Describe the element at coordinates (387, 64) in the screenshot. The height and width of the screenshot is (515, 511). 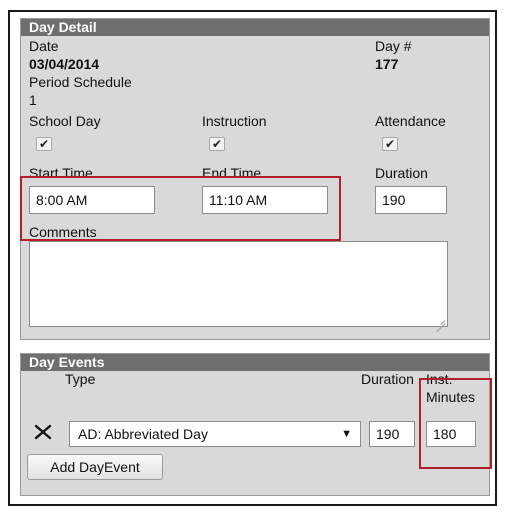
I see `day-number-value: 177` at that location.